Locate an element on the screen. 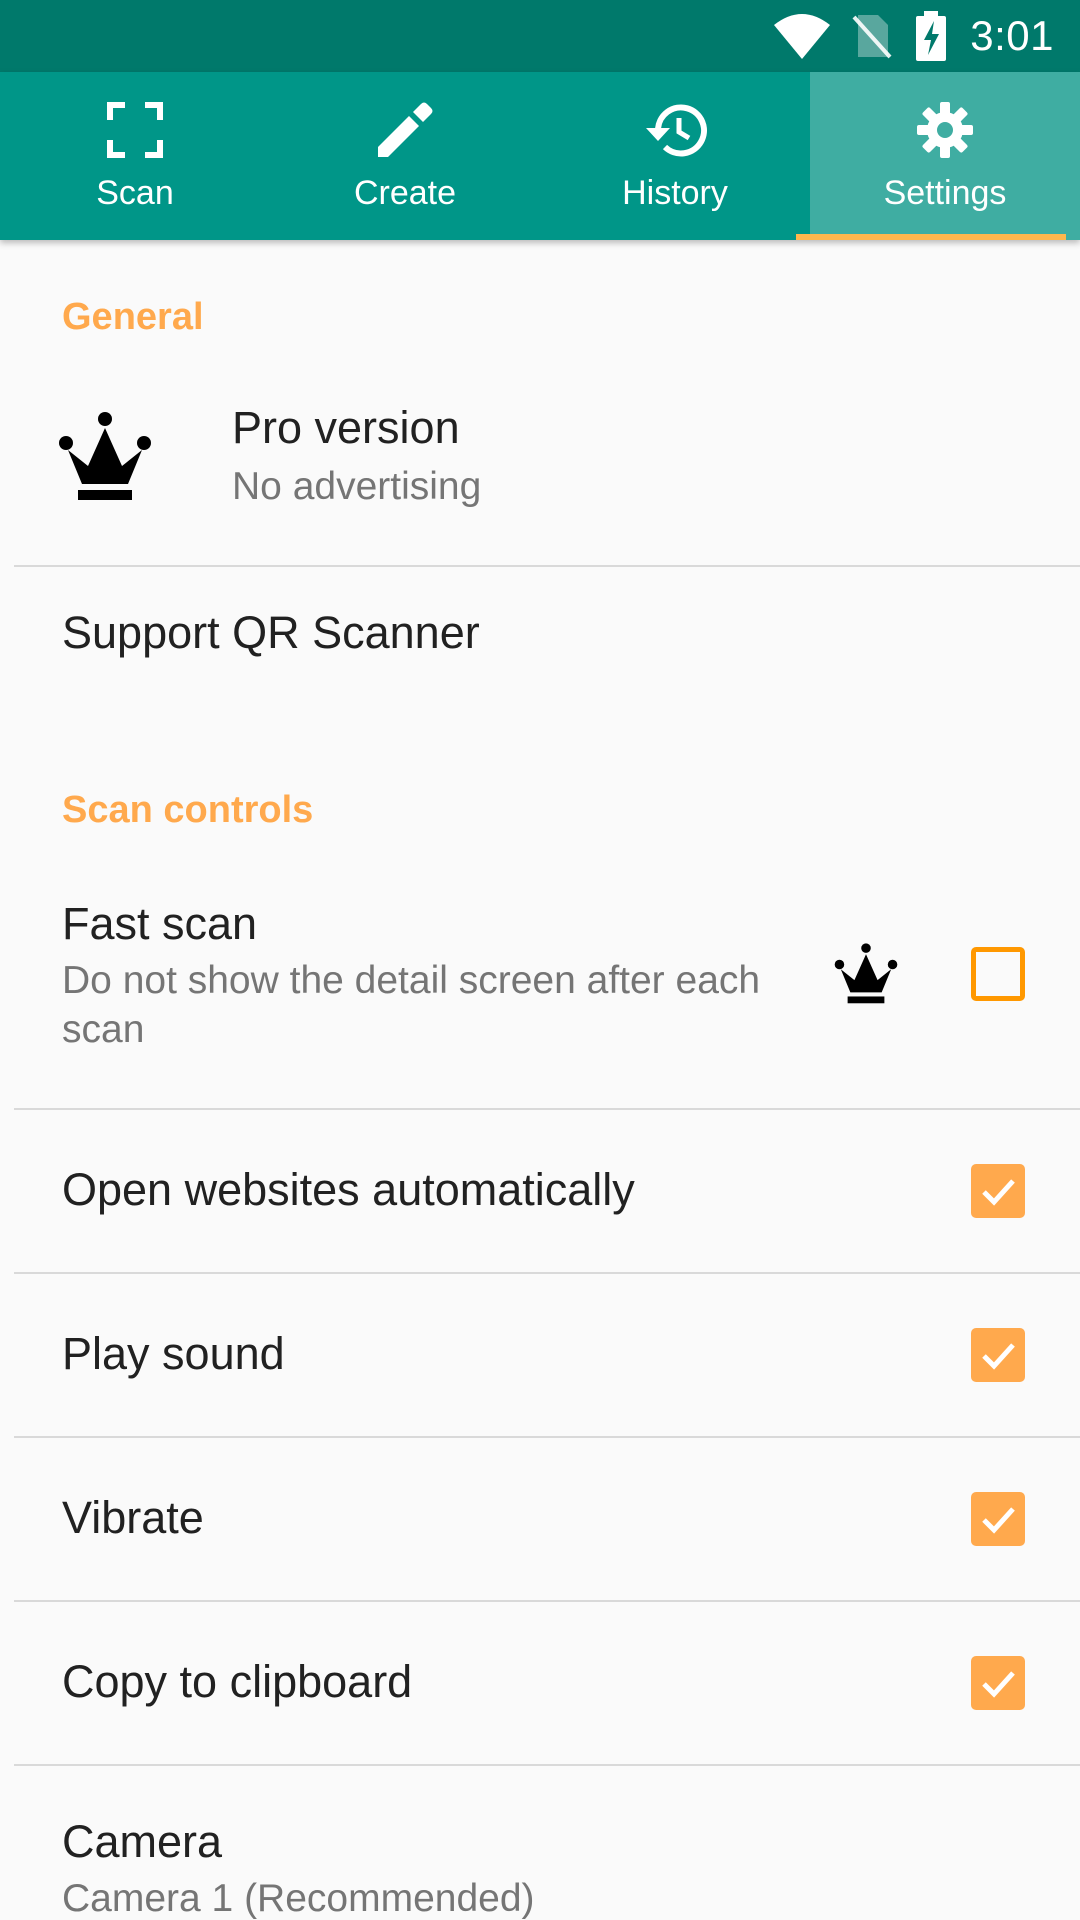 This screenshot has width=1080, height=1920. pro-version-row: Pro version No advertising is located at coordinates (540, 462).